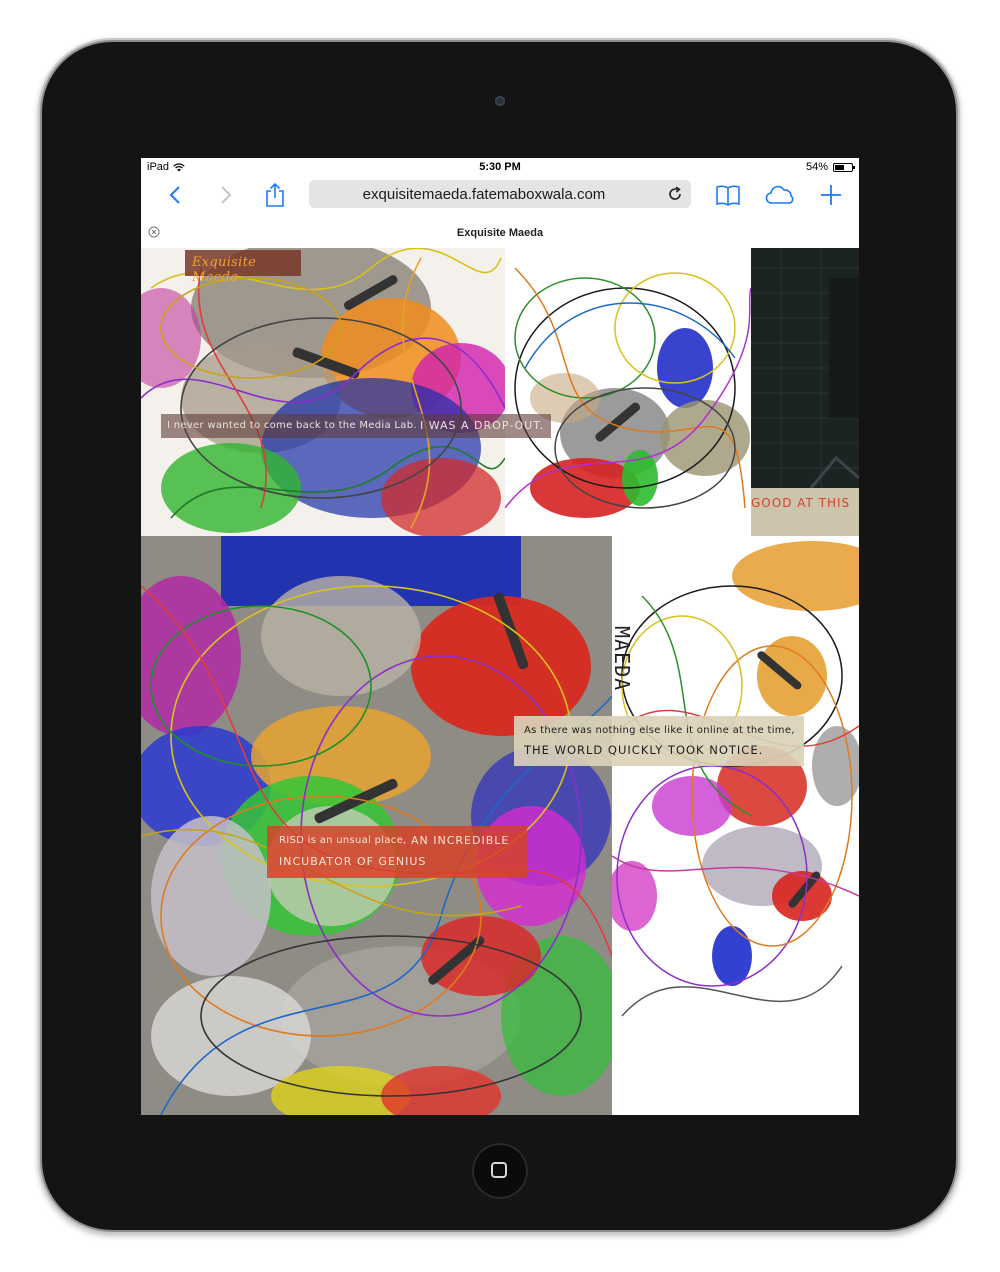  What do you see at coordinates (831, 195) in the screenshot?
I see `new-tab-icon` at bounding box center [831, 195].